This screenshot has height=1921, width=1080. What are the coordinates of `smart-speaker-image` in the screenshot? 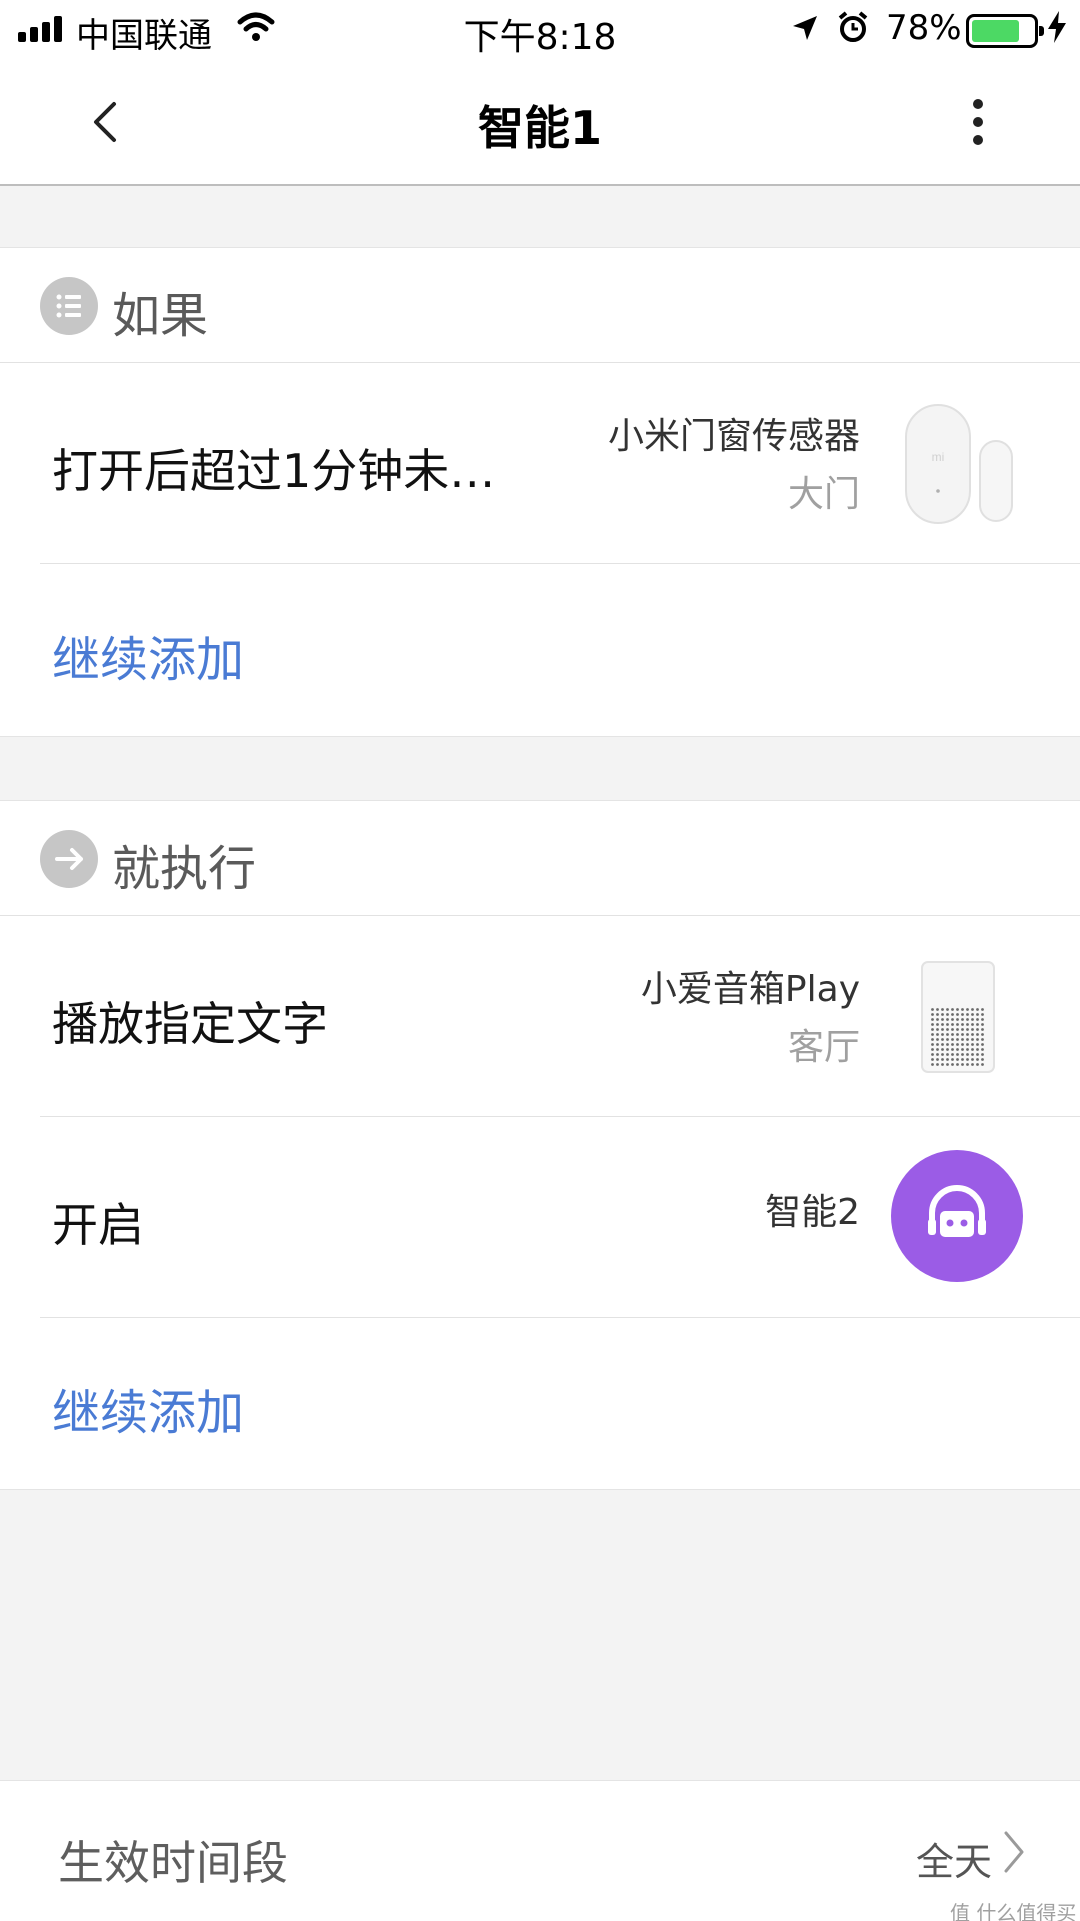 It's located at (955, 1017).